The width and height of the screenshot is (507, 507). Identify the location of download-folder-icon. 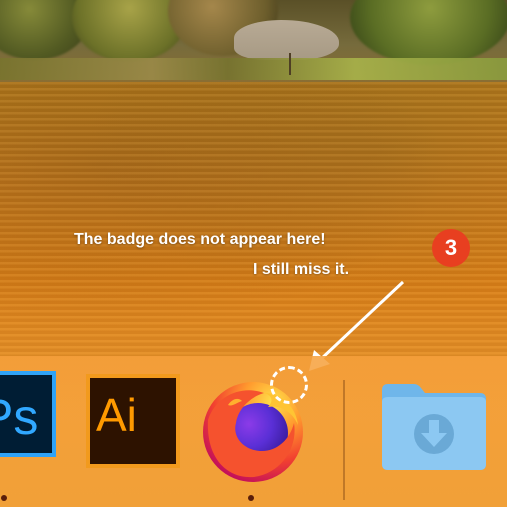
(434, 426).